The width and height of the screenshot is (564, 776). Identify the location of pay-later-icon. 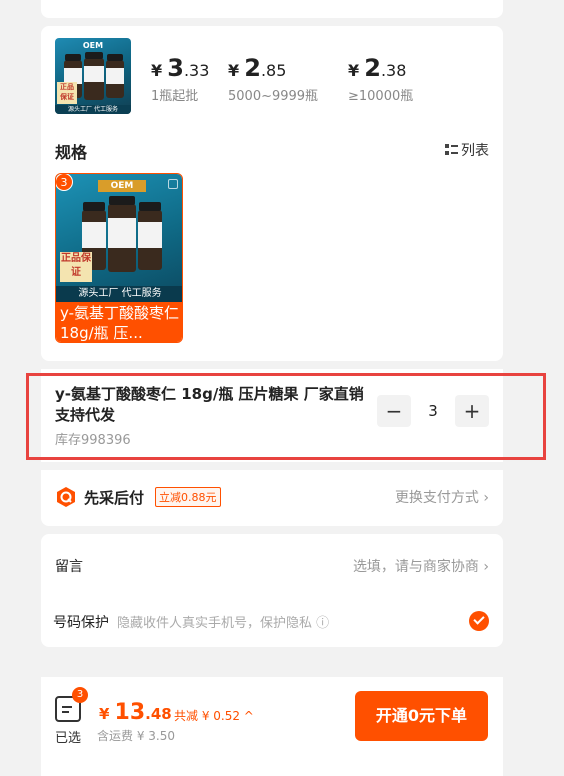
(66, 497).